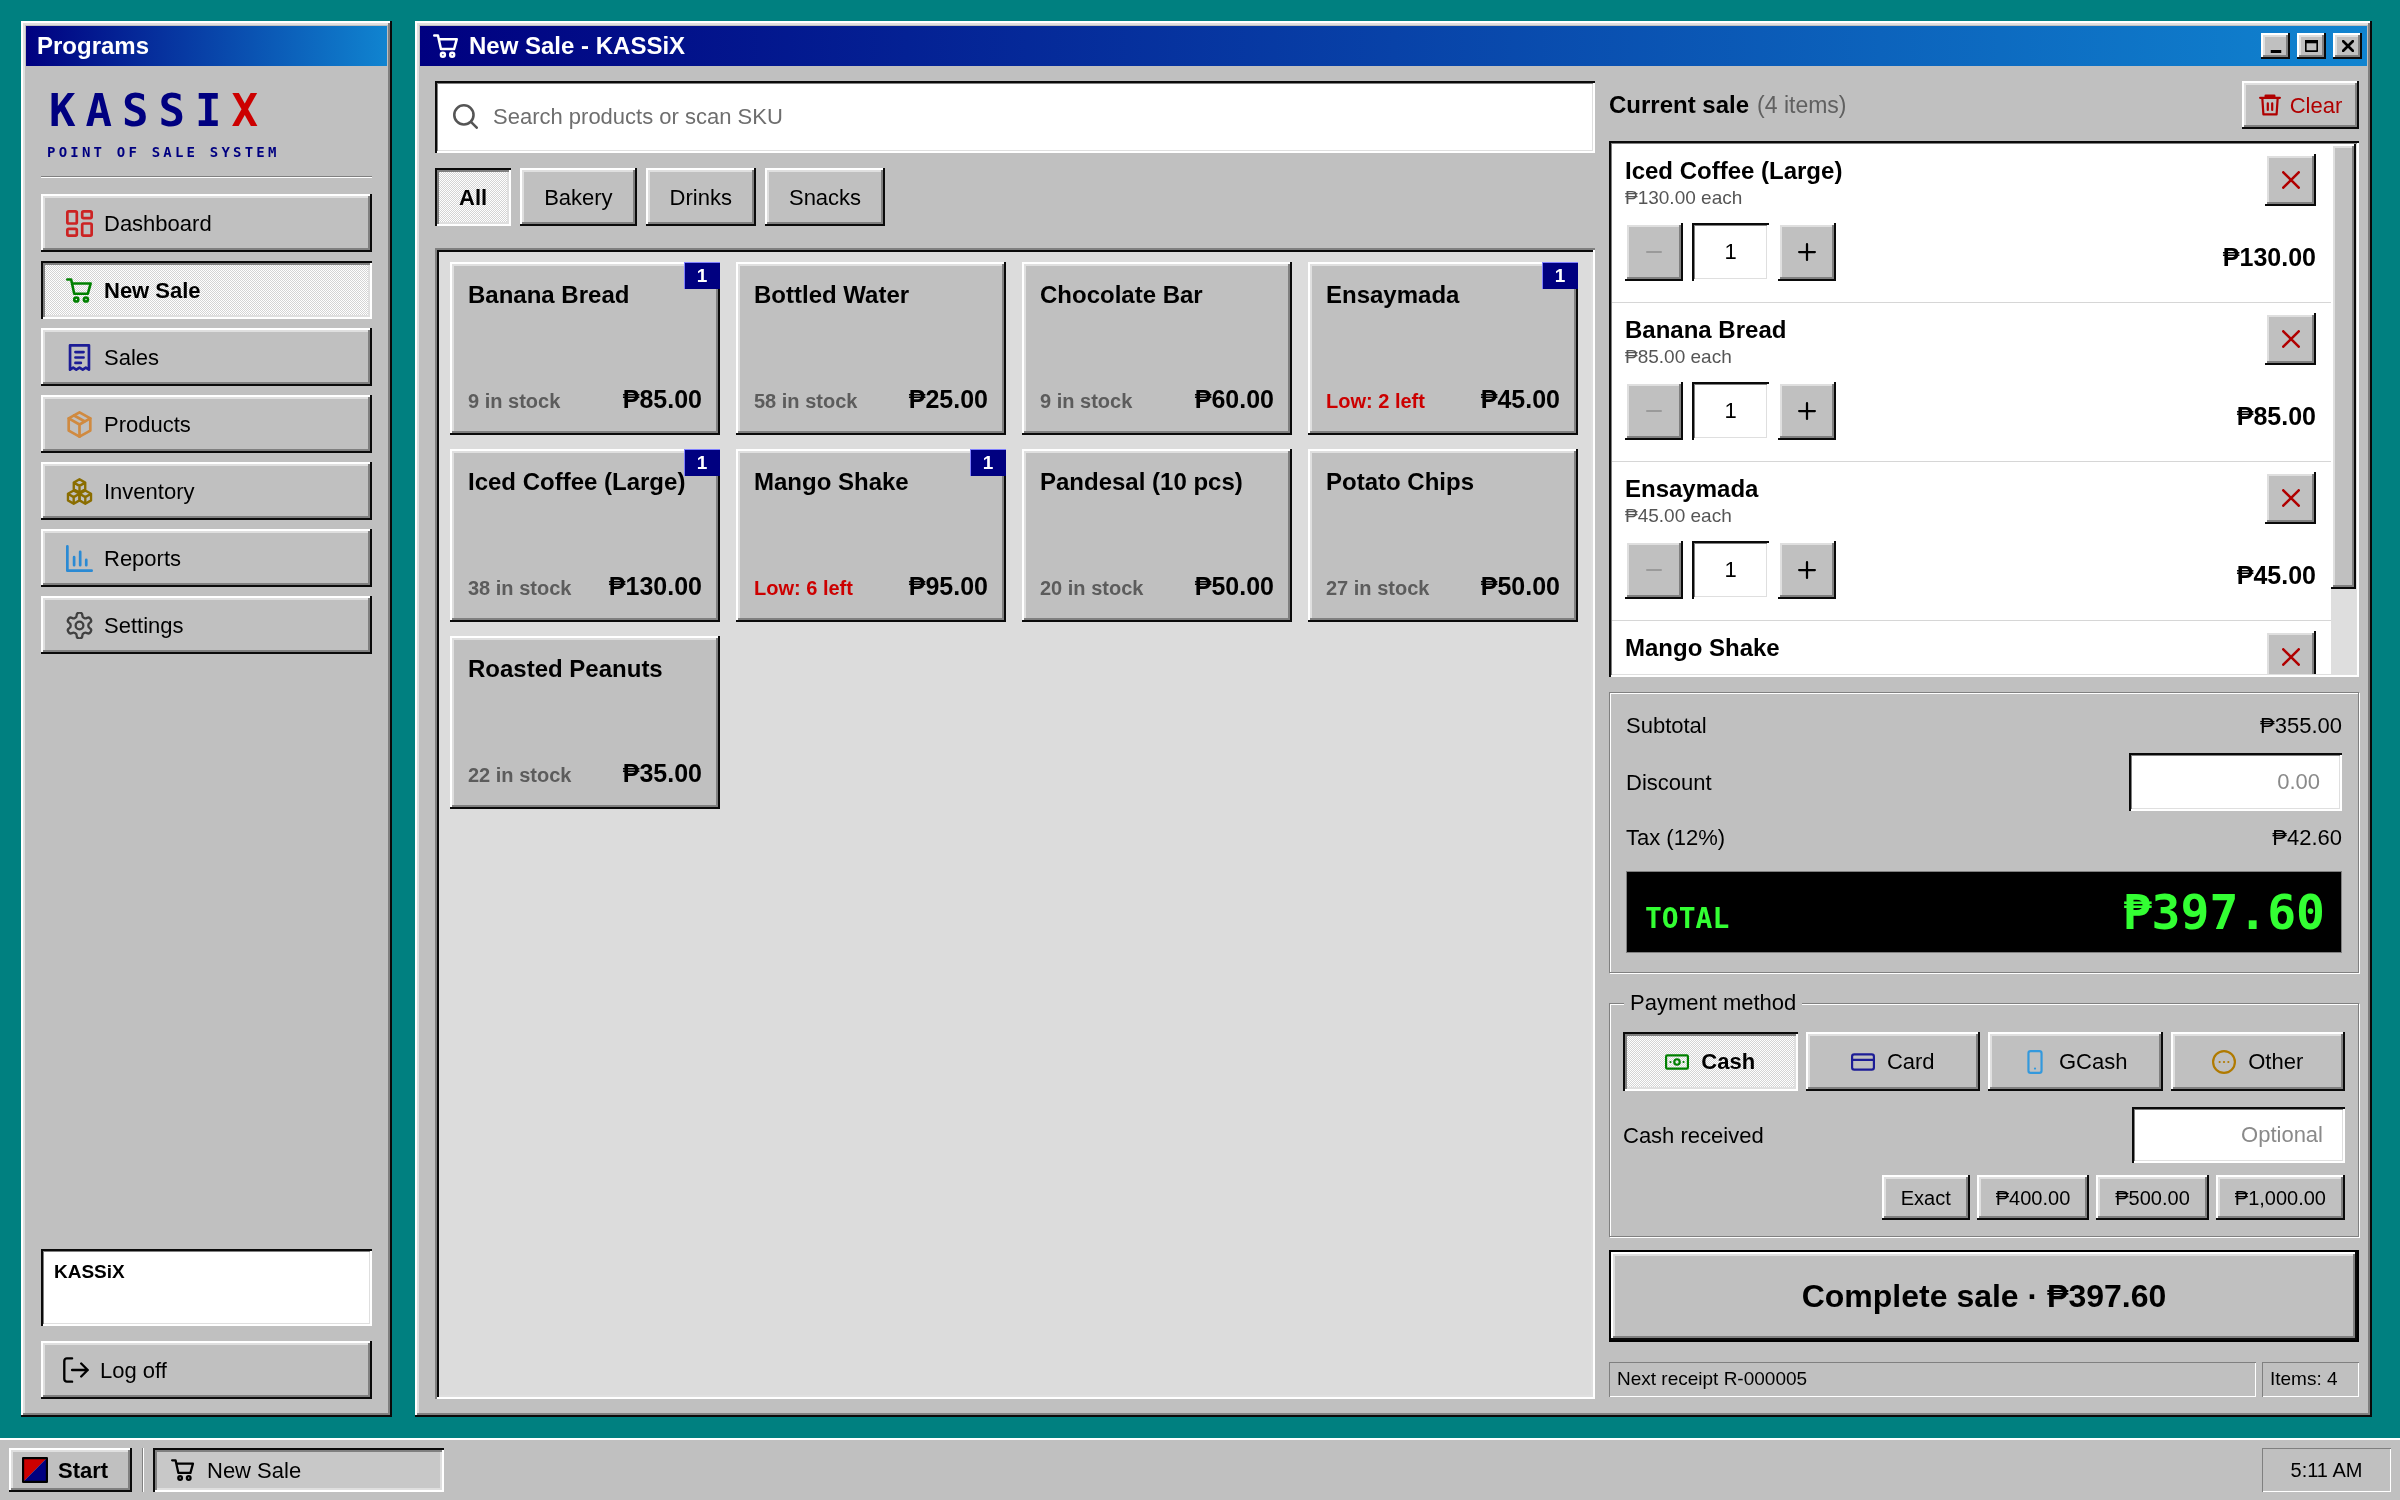 This screenshot has height=1500, width=2400. Describe the element at coordinates (2257, 1061) in the screenshot. I see `payment-method-button: Other` at that location.